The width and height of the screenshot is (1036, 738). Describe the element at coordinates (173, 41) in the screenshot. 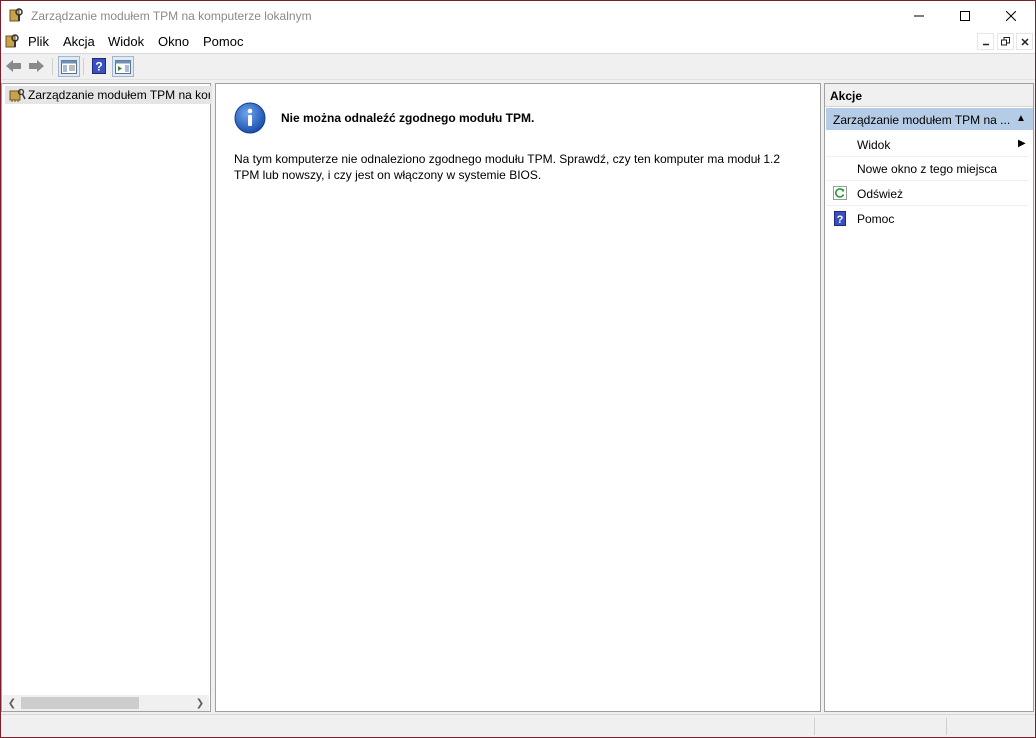

I see `menu-okno: Okno` at that location.